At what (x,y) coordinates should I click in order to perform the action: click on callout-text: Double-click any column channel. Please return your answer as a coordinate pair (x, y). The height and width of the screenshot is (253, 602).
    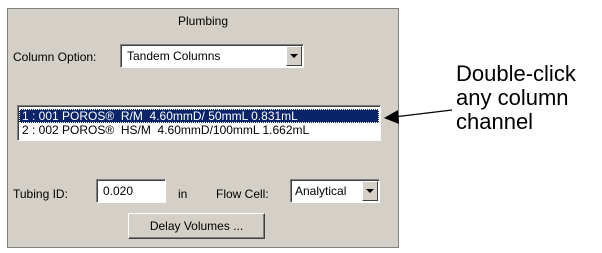
    Looking at the image, I should click on (516, 98).